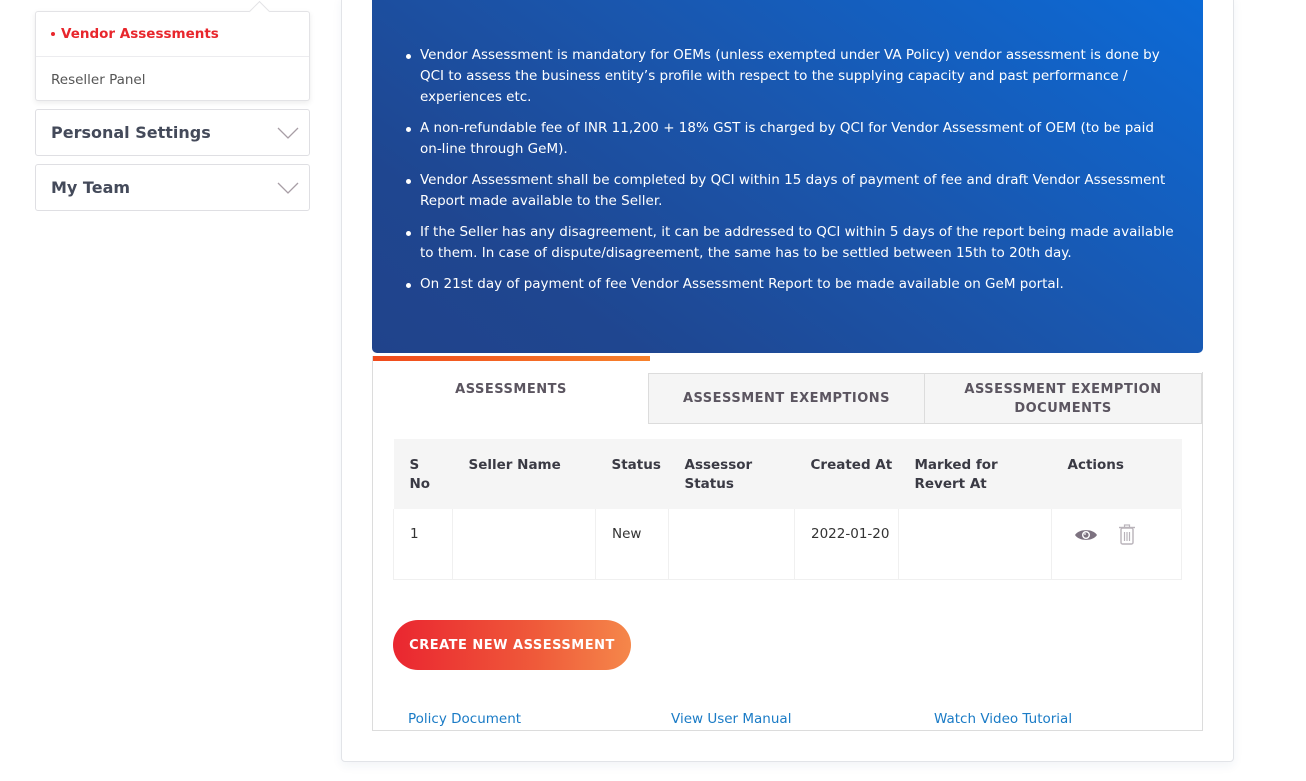 This screenshot has width=1306, height=781. I want to click on column-header-created-at: Created At, so click(846, 474).